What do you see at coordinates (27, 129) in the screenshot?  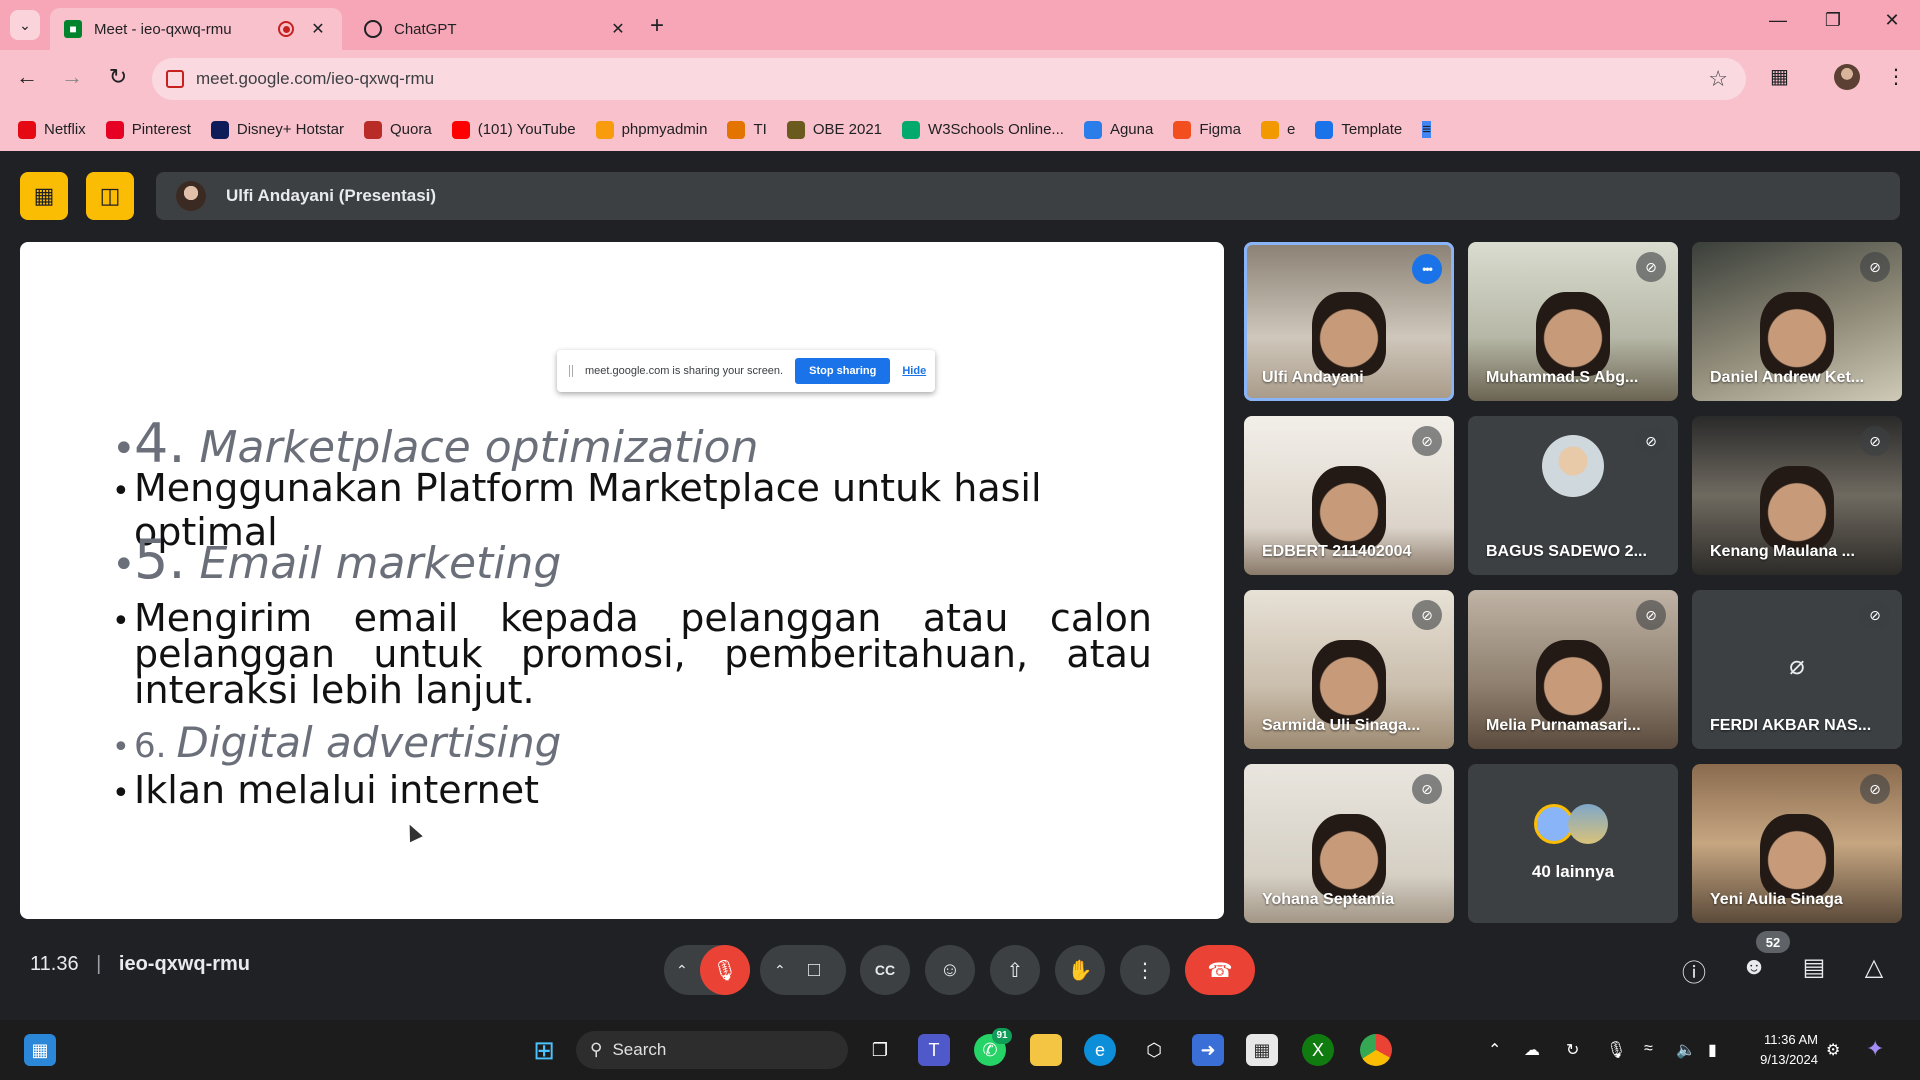 I see `netflix-icon` at bounding box center [27, 129].